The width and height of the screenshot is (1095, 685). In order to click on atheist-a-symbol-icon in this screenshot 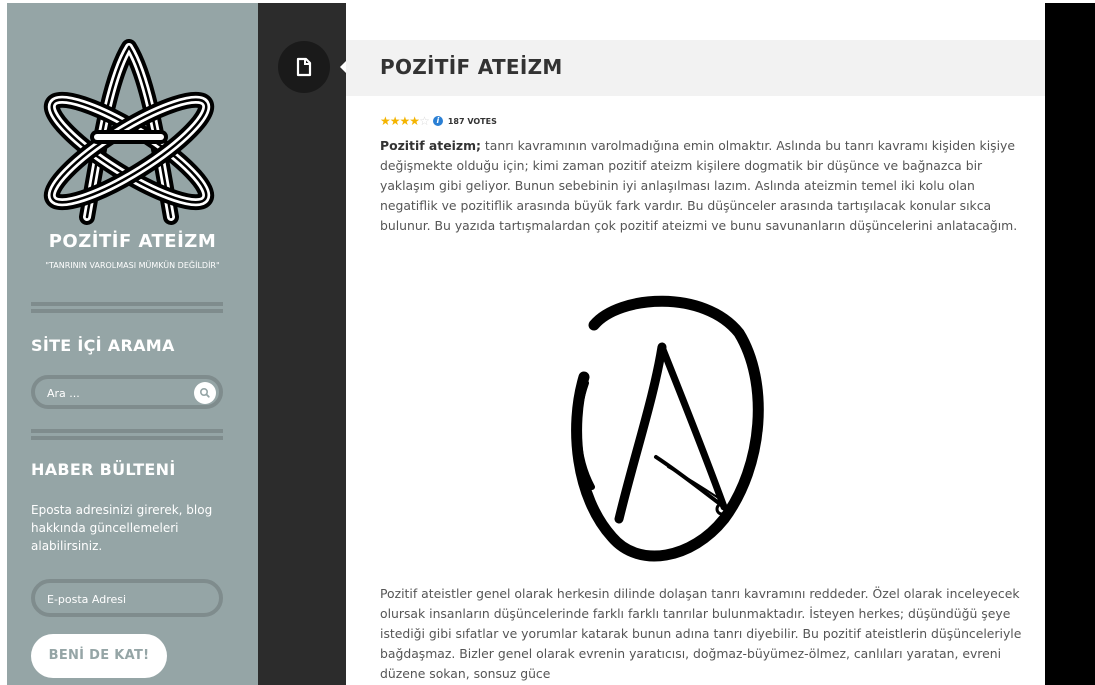, I will do `click(667, 428)`.